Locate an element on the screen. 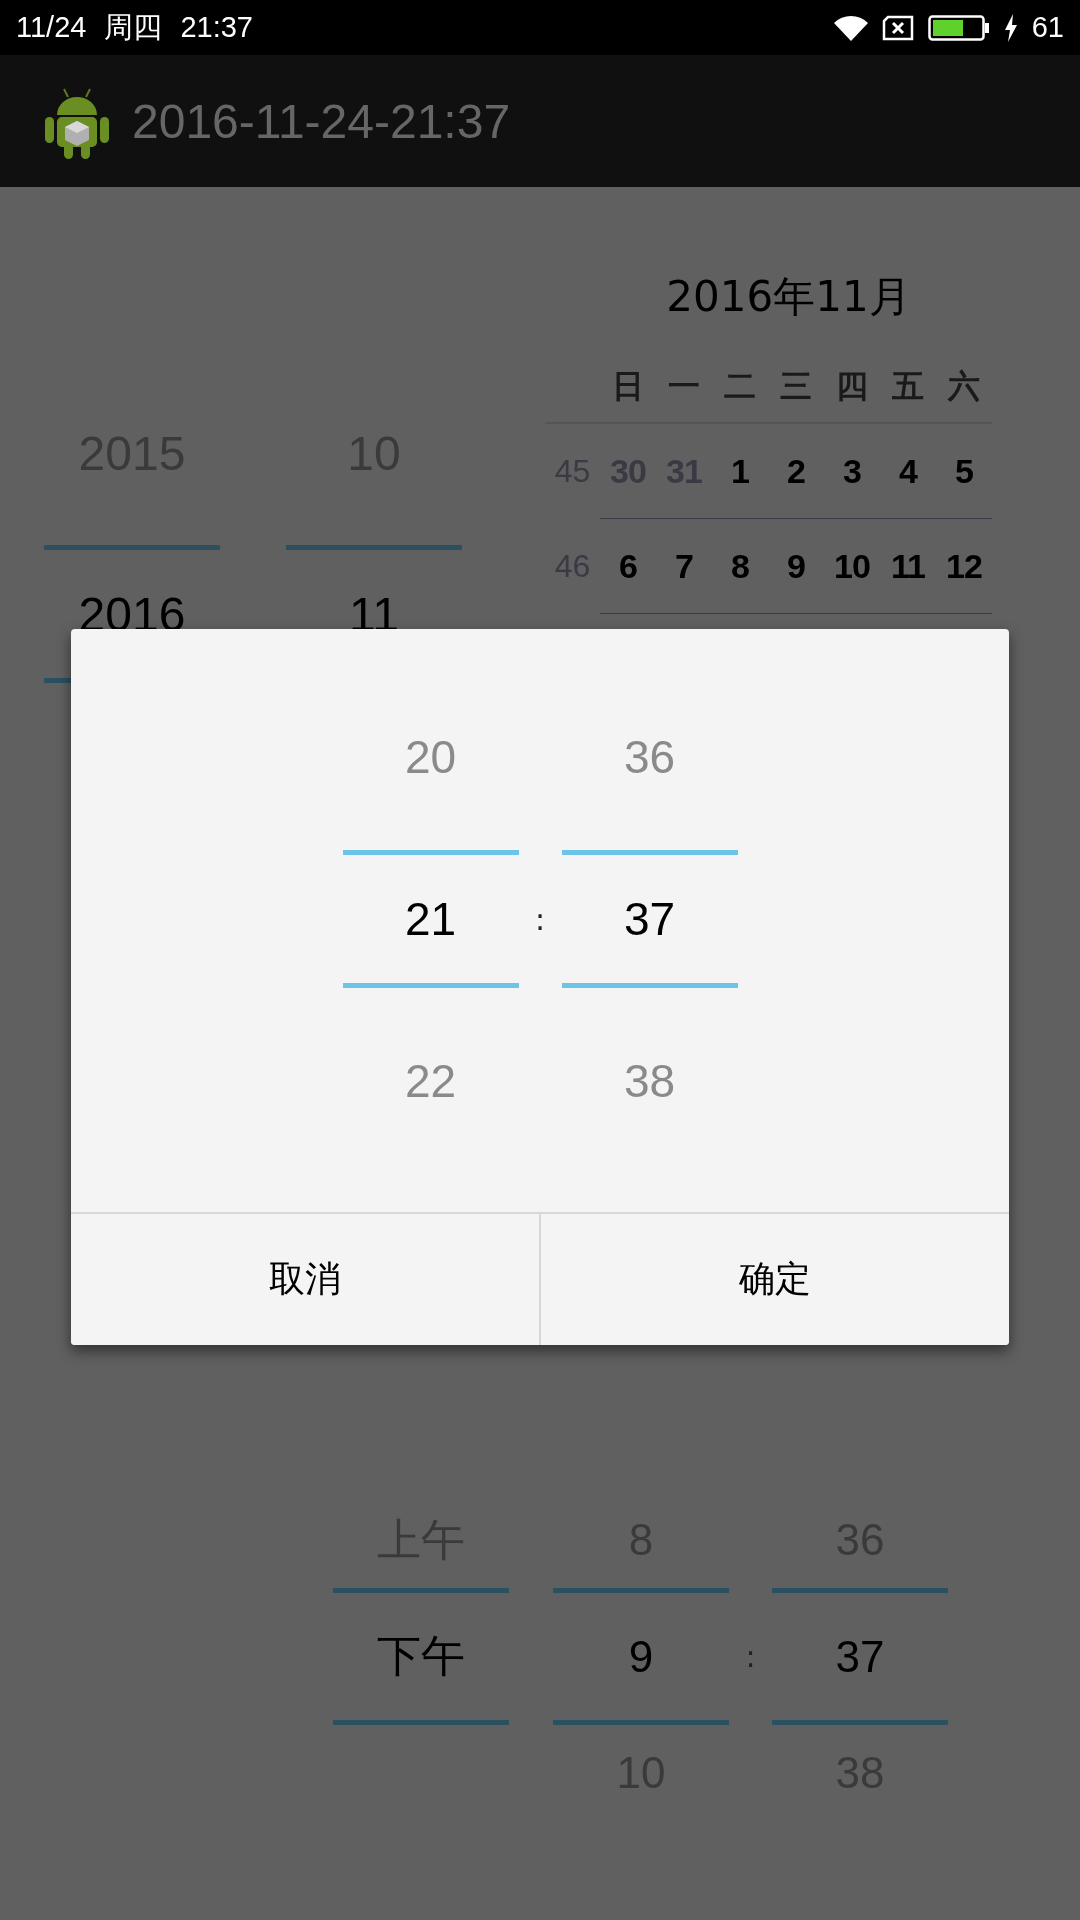  picker-value: 22 is located at coordinates (430, 1081).